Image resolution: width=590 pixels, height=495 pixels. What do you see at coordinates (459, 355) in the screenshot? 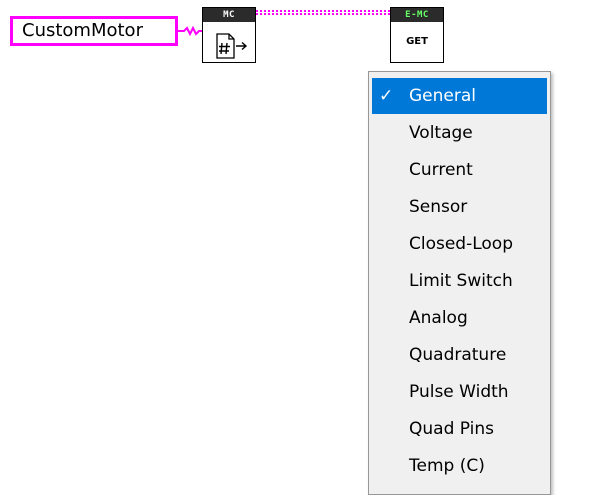
I see `menu-item-quadrature: Quadrature` at bounding box center [459, 355].